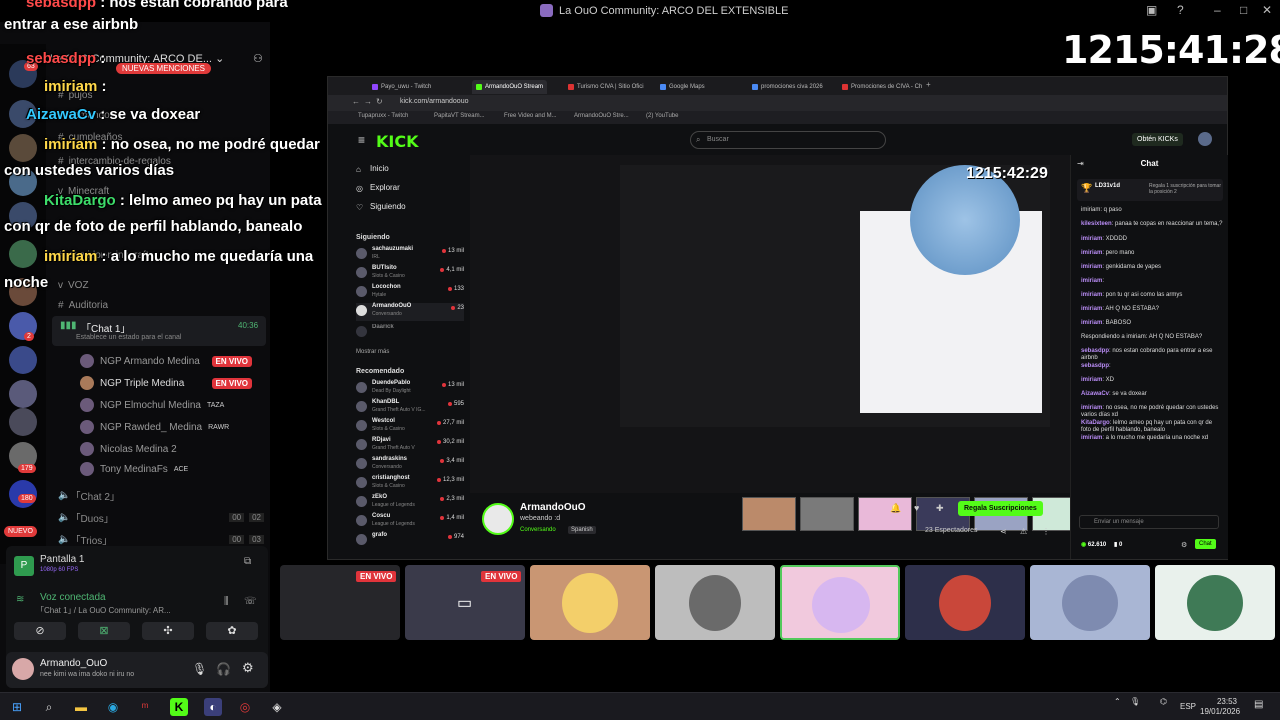 The width and height of the screenshot is (1280, 720). I want to click on followed-channel-active: ArmandoOuO Conversando 23, so click(410, 312).